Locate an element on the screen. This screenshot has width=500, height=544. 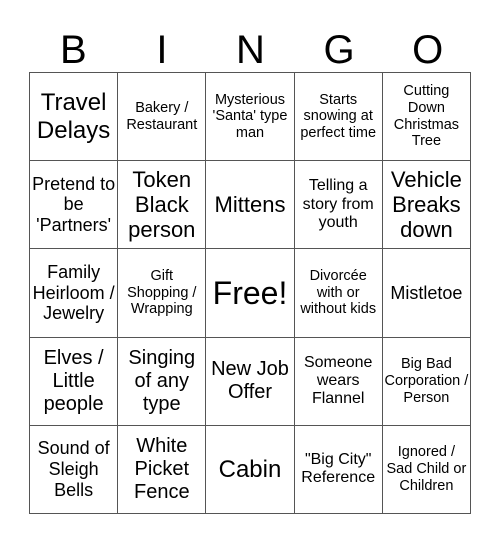
bingo-cell: Starts snowing at perfect time is located at coordinates (338, 117).